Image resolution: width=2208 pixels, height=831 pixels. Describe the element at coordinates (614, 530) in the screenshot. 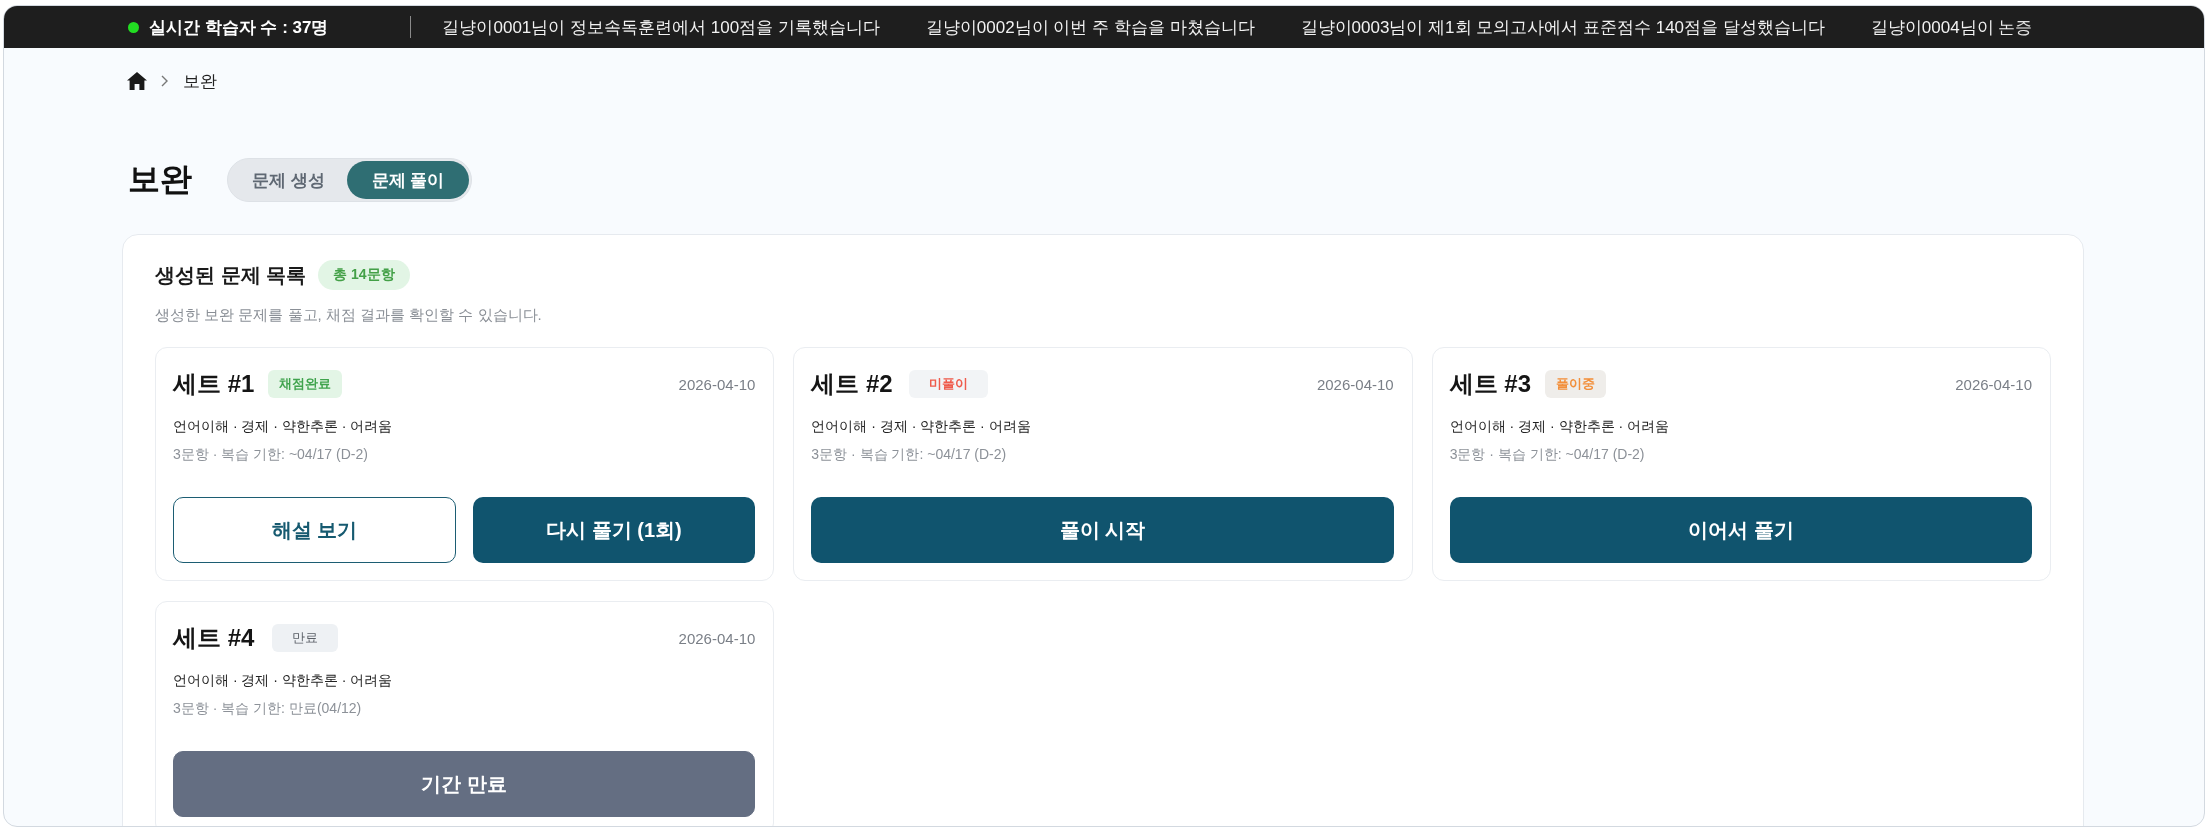

I see `action-button: 다시 풀기 (1회)` at that location.